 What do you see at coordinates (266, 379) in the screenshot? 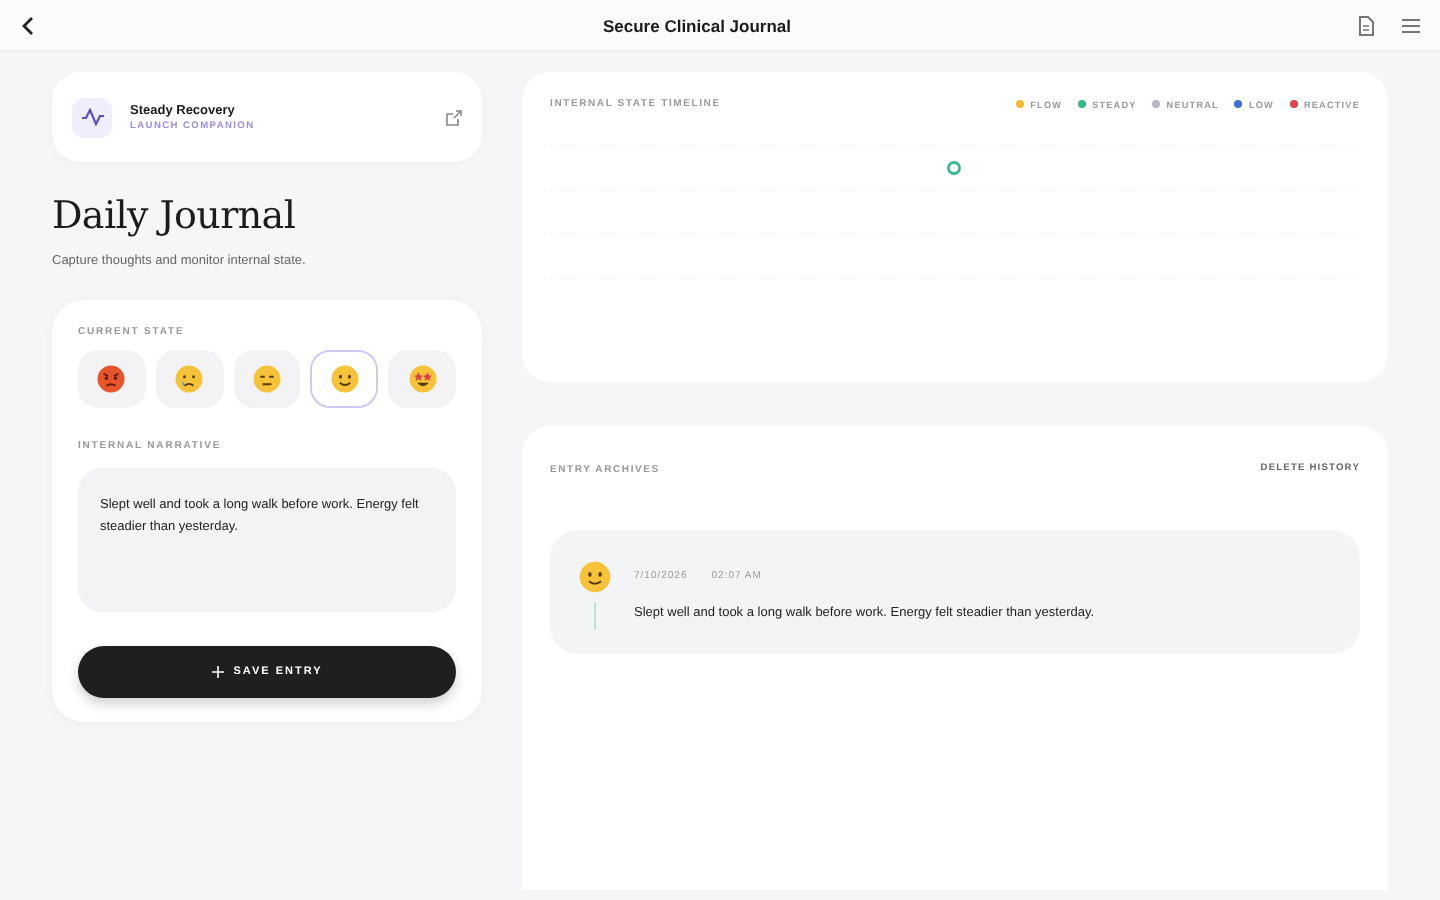
I see `neutral-face-icon` at bounding box center [266, 379].